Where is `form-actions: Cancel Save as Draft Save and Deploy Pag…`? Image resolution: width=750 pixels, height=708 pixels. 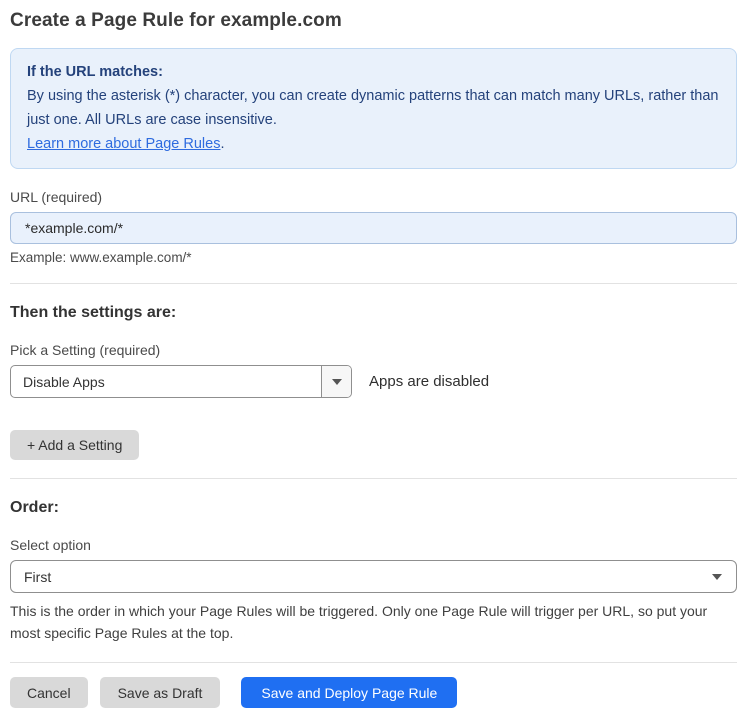 form-actions: Cancel Save as Draft Save and Deploy Pag… is located at coordinates (373, 692).